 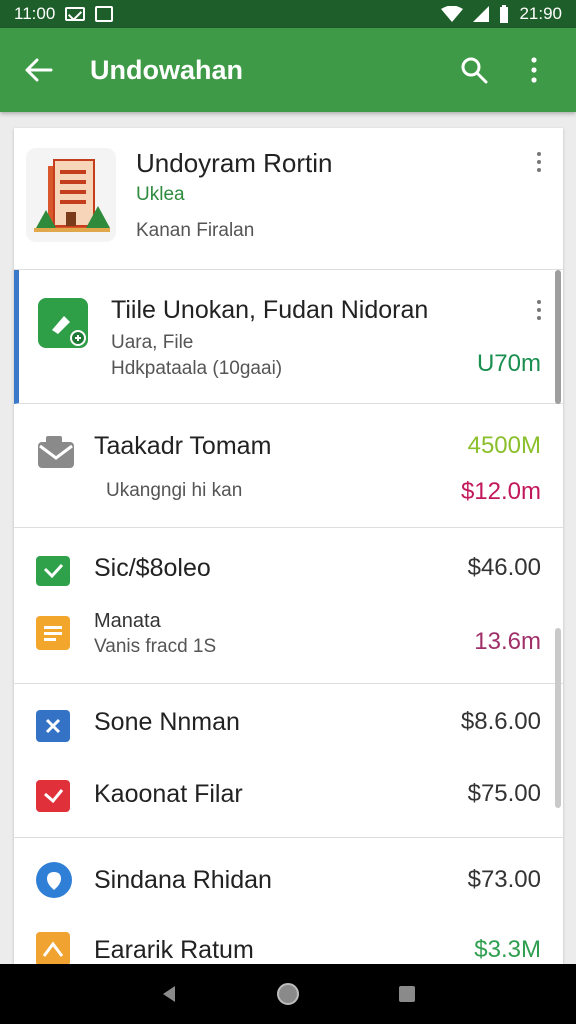 I want to click on item-name: Taakadr Tomam, so click(x=183, y=446).